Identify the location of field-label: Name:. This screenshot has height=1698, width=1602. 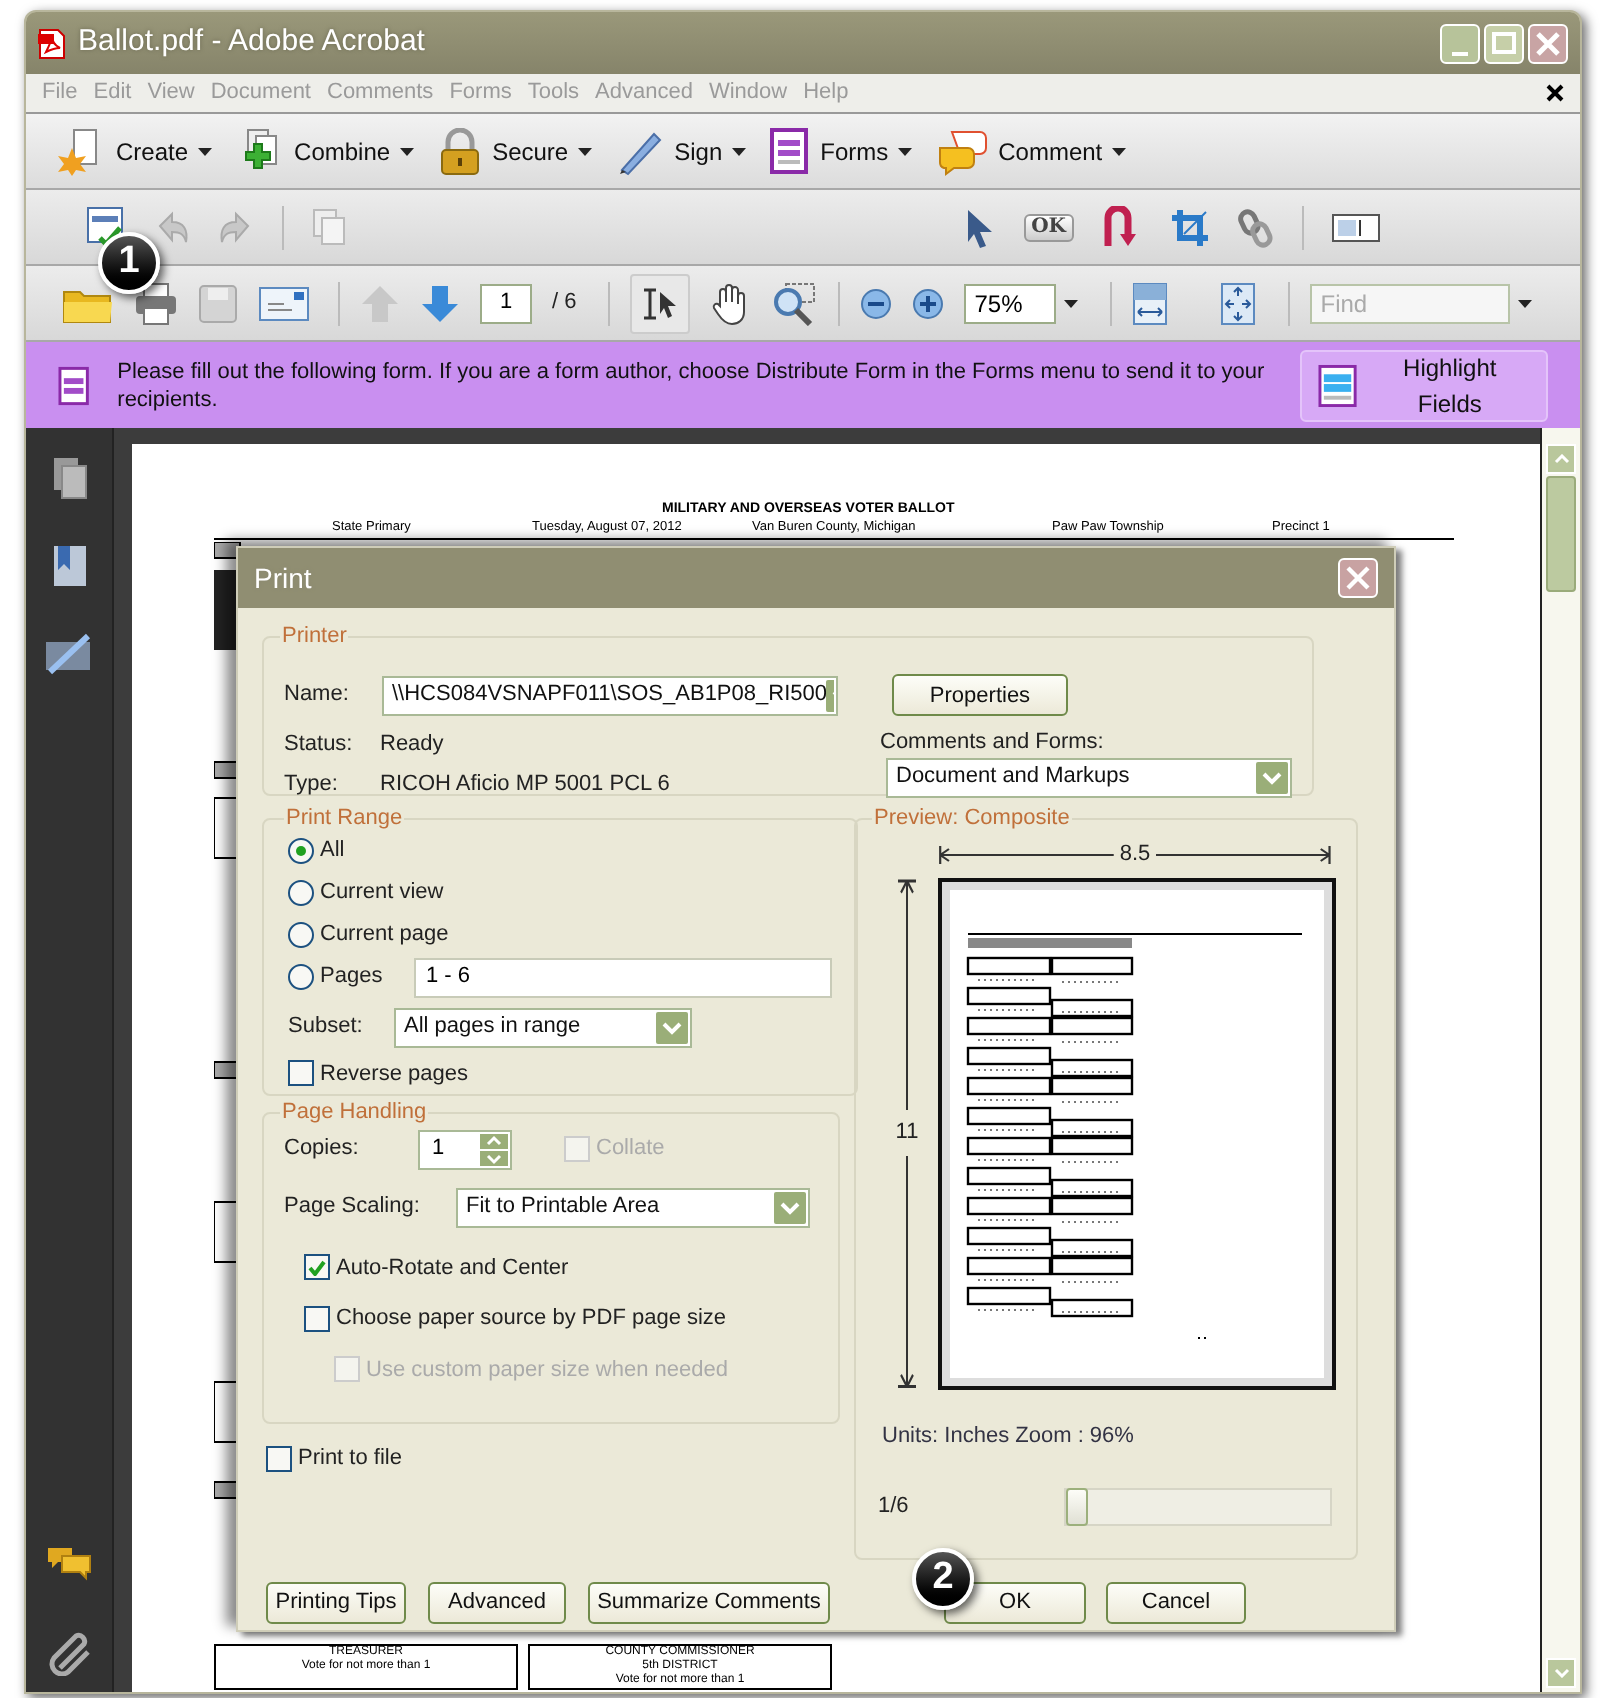
(317, 695).